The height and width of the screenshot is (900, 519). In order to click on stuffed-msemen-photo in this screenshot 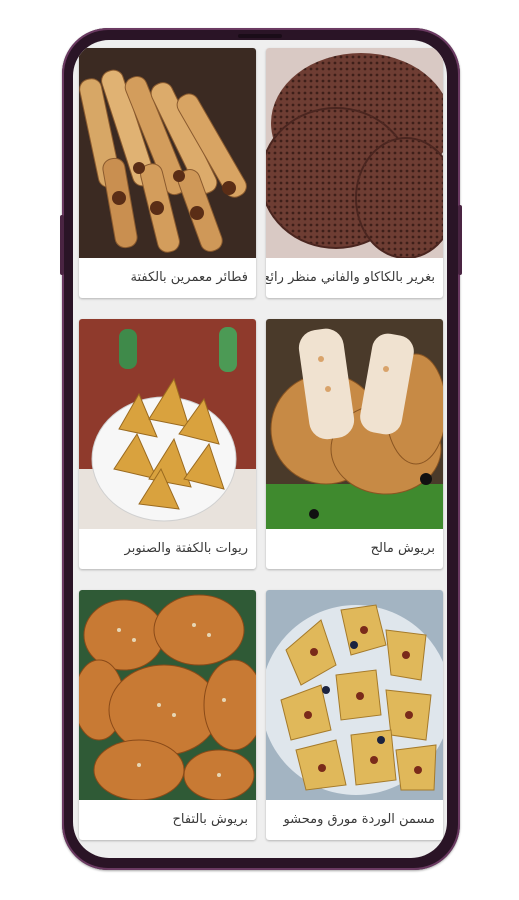, I will do `click(354, 695)`.